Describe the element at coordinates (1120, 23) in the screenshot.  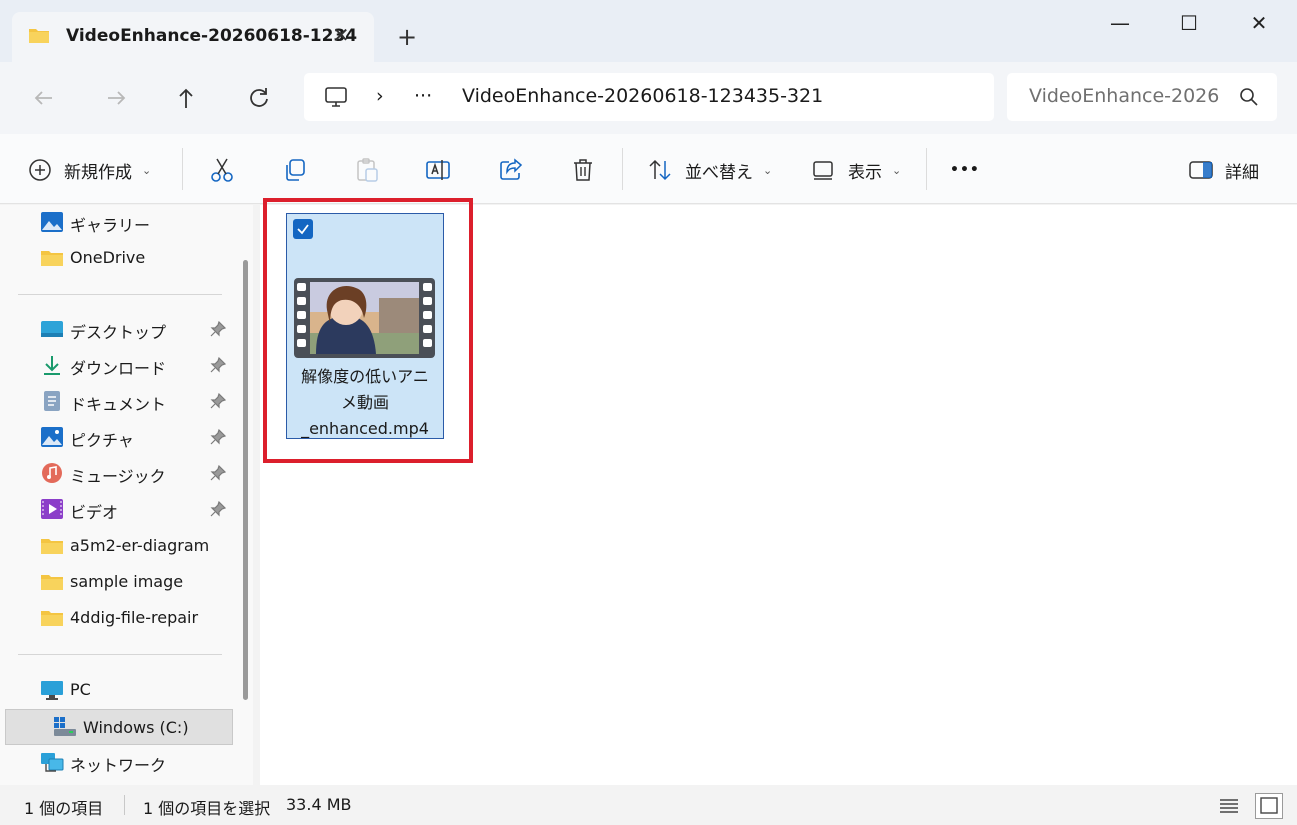
I see `minimize-button: —` at that location.